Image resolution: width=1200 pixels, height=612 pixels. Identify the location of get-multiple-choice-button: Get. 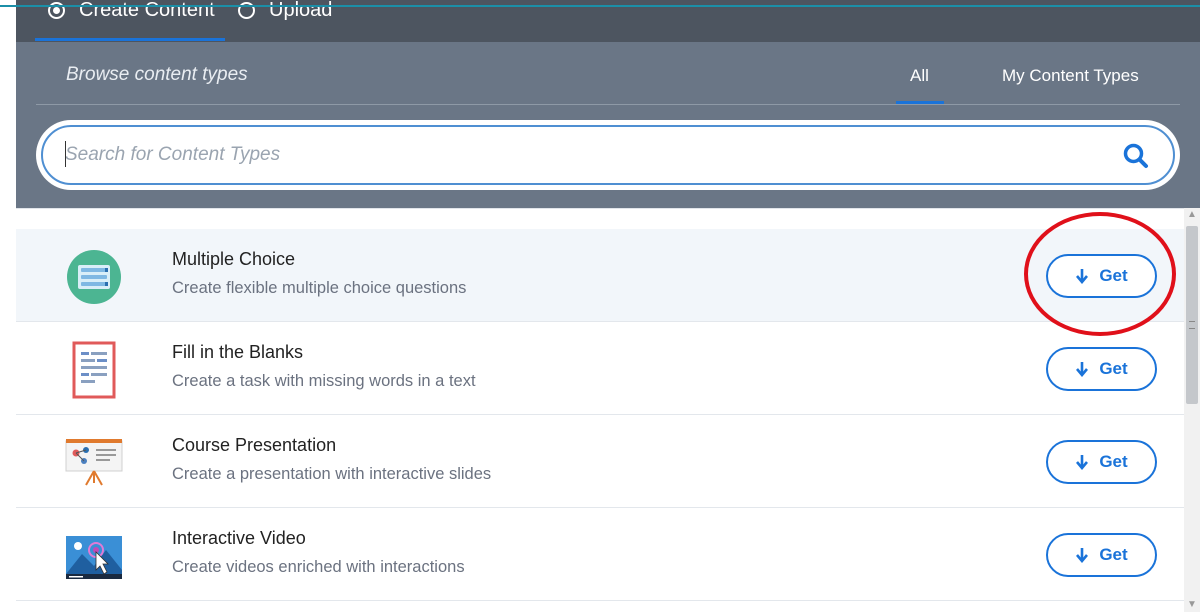
(1101, 276).